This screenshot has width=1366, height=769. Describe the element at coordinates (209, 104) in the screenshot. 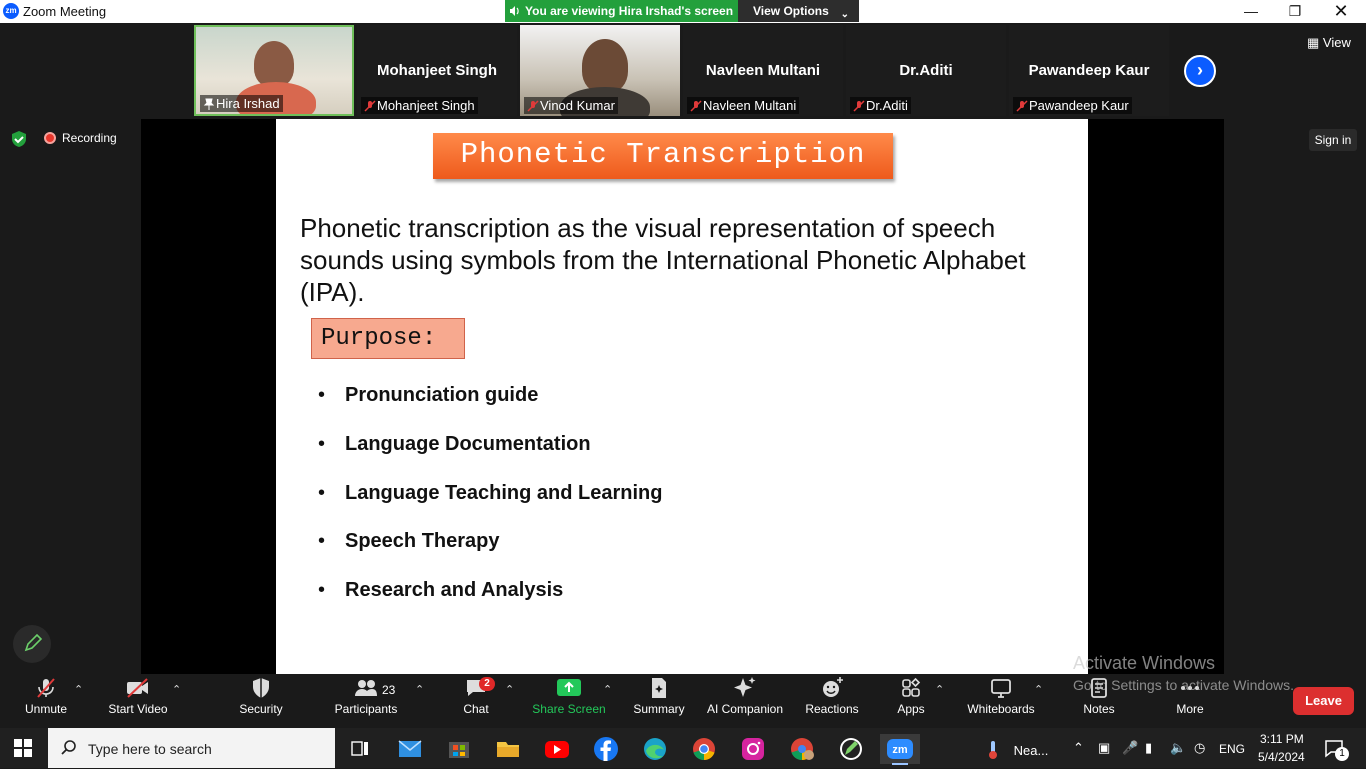

I see `pin-icon` at that location.